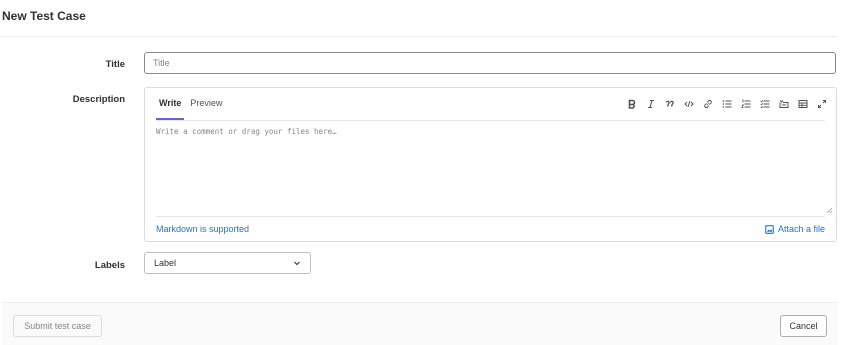 This screenshot has width=860, height=345. Describe the element at coordinates (769, 229) in the screenshot. I see `image-icon` at that location.